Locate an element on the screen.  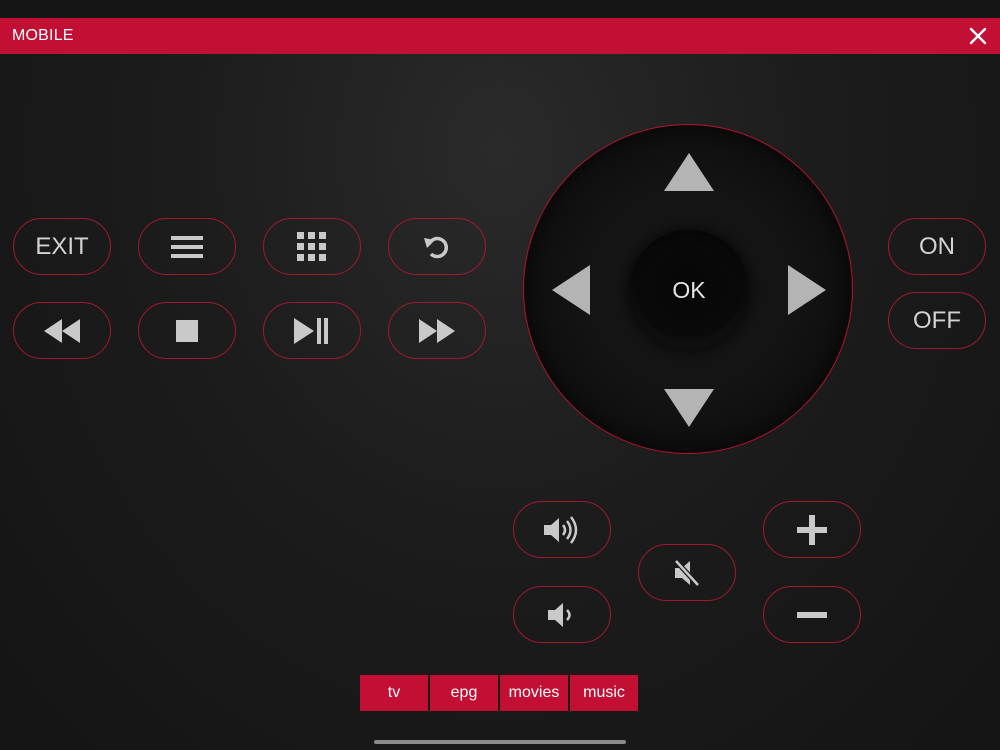
volume-down-button is located at coordinates (562, 614).